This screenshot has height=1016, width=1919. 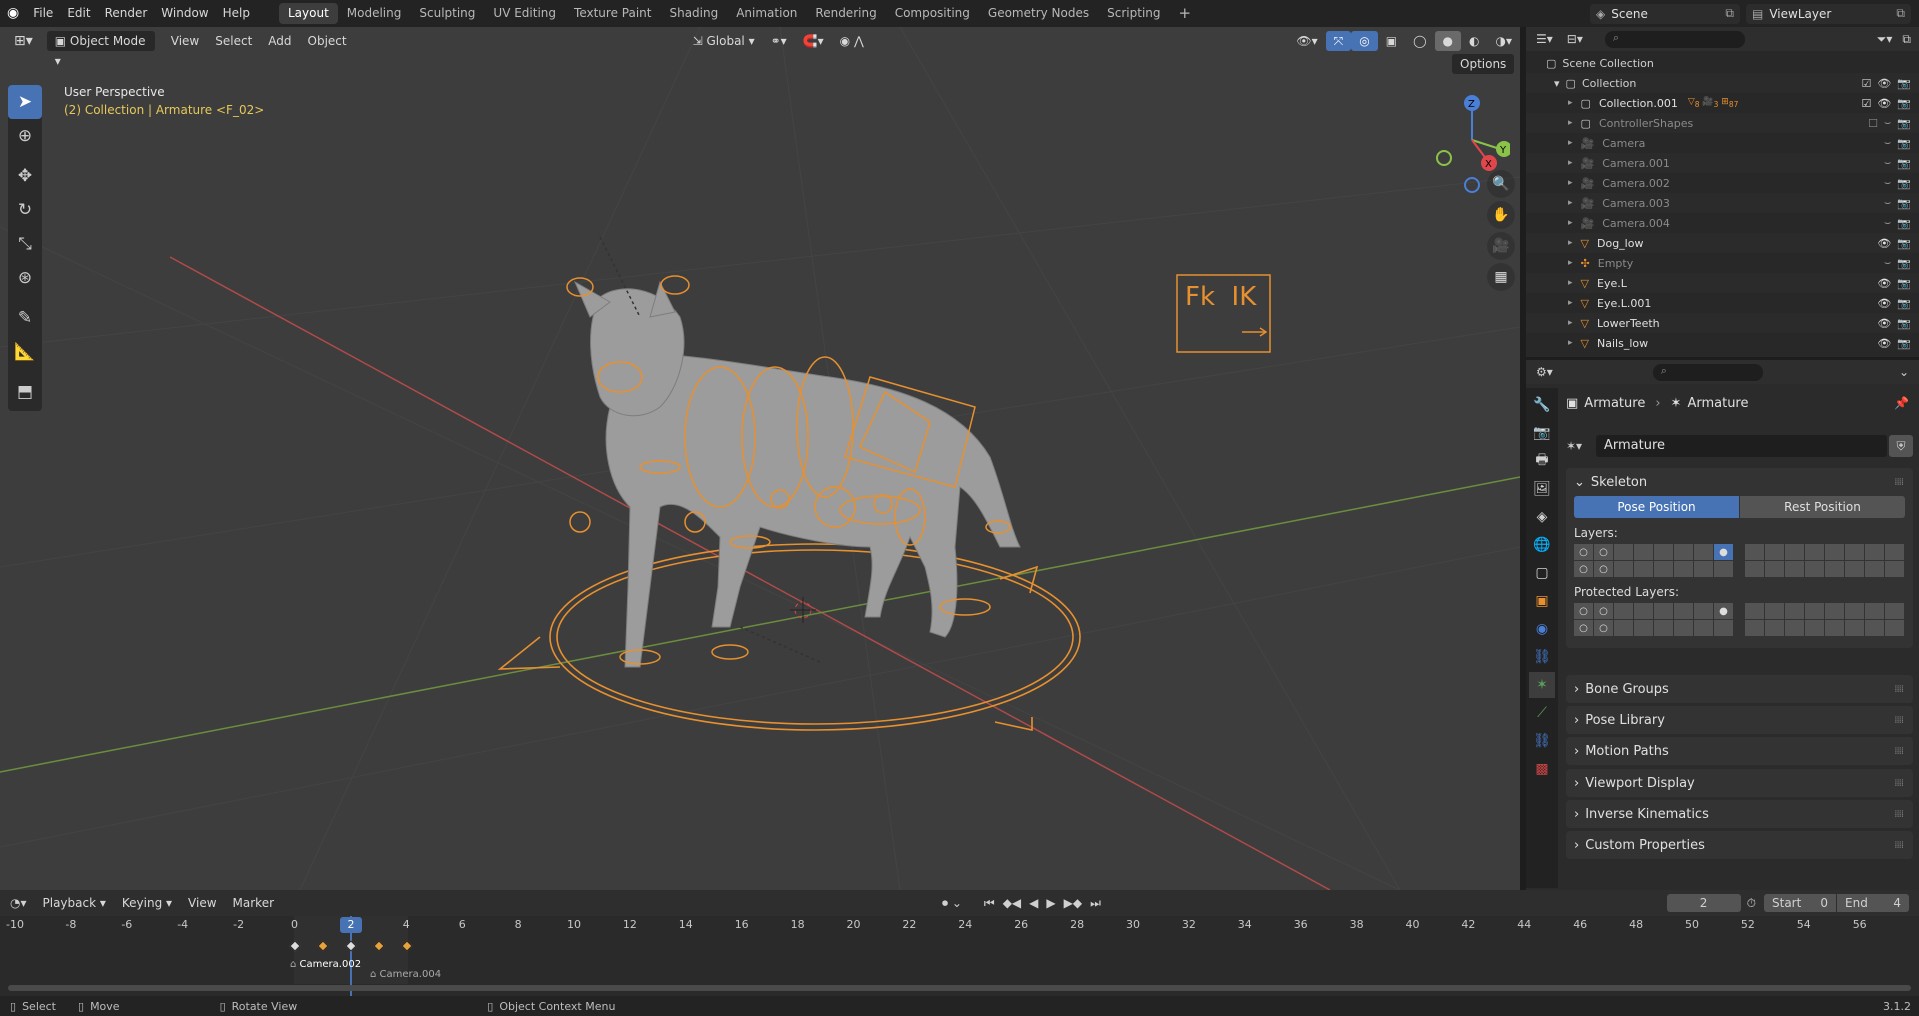 I want to click on add-cube-tool-icon: ⬒, so click(x=25, y=392).